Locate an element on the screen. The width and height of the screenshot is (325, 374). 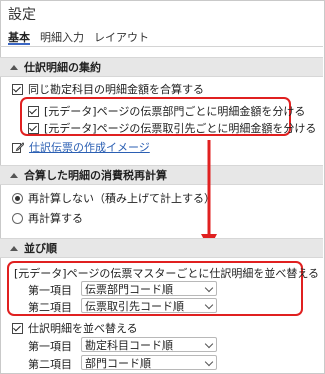
master-sort-description: [元データ]ページの伝票マスターごとに仕訳明細を並べ替える is located at coordinates (166, 273).